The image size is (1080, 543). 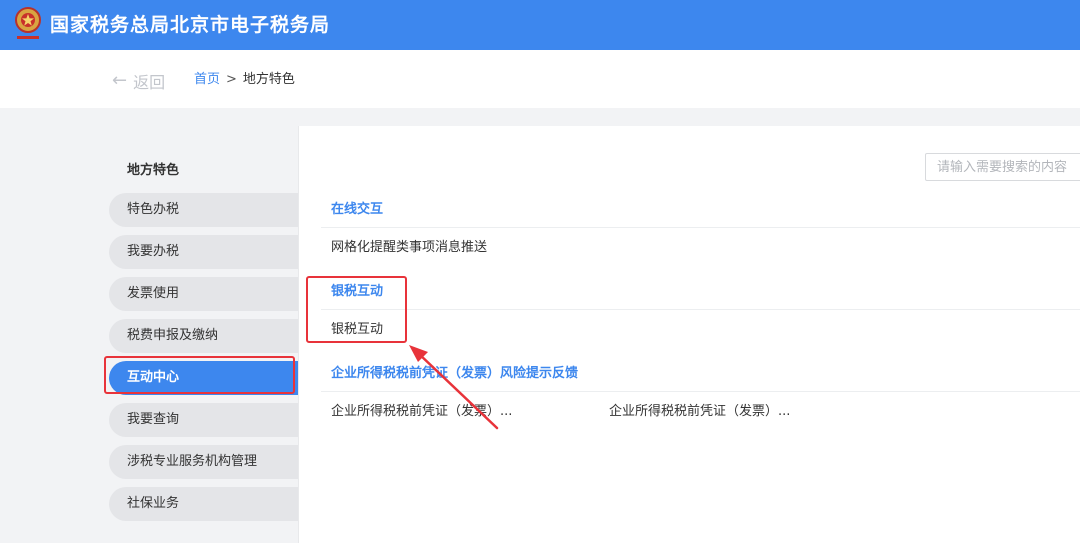 What do you see at coordinates (203, 420) in the screenshot?
I see `sidebar-item-query: 我要查询` at bounding box center [203, 420].